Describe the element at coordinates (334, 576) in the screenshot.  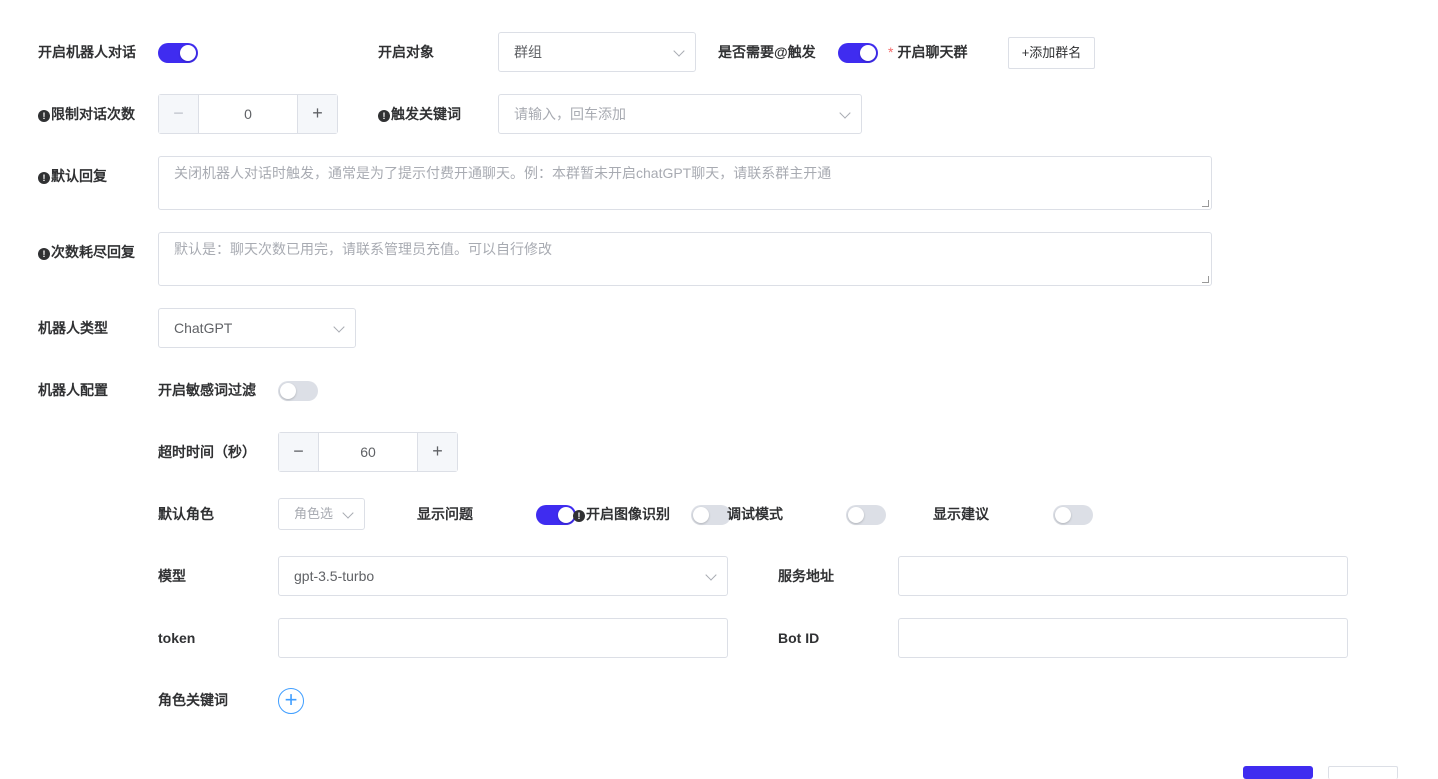
I see `model-value: gpt-3.5-turbo` at that location.